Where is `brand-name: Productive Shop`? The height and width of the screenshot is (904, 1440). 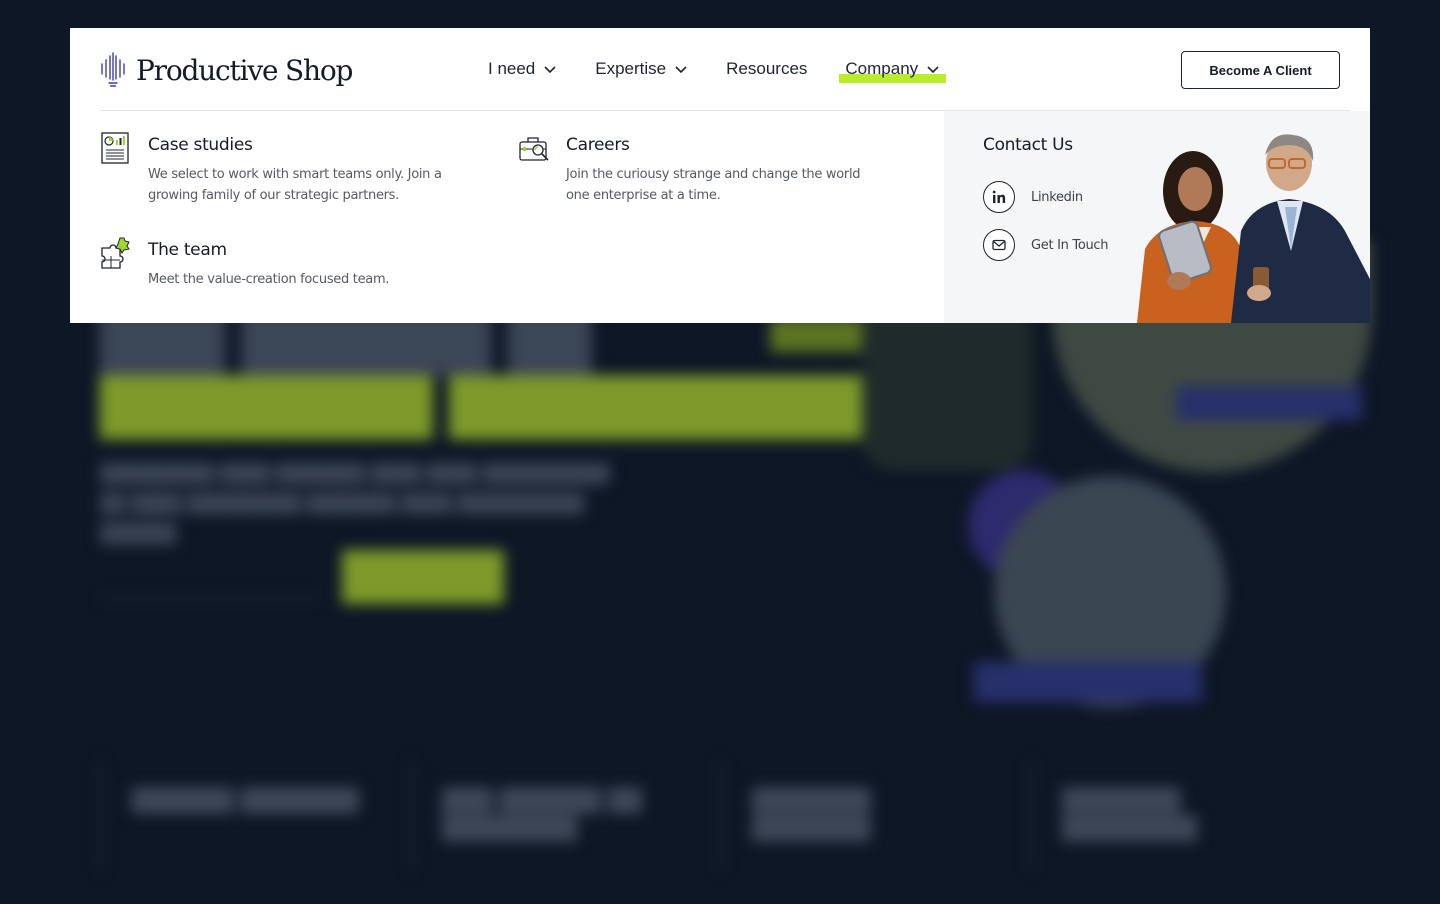 brand-name: Productive Shop is located at coordinates (244, 70).